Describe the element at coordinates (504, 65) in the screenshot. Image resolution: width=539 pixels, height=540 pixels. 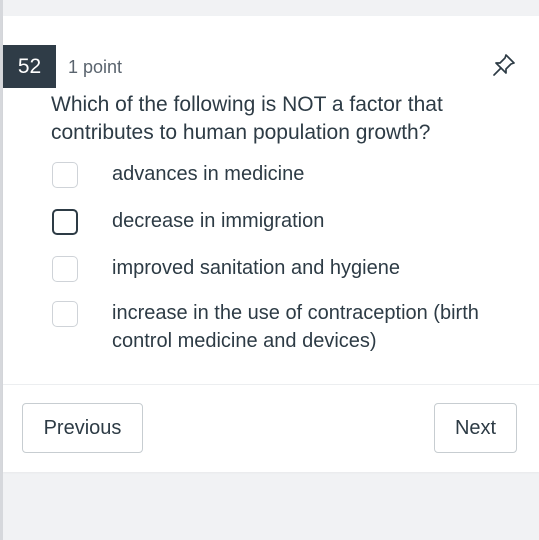
I see `pin-icon` at that location.